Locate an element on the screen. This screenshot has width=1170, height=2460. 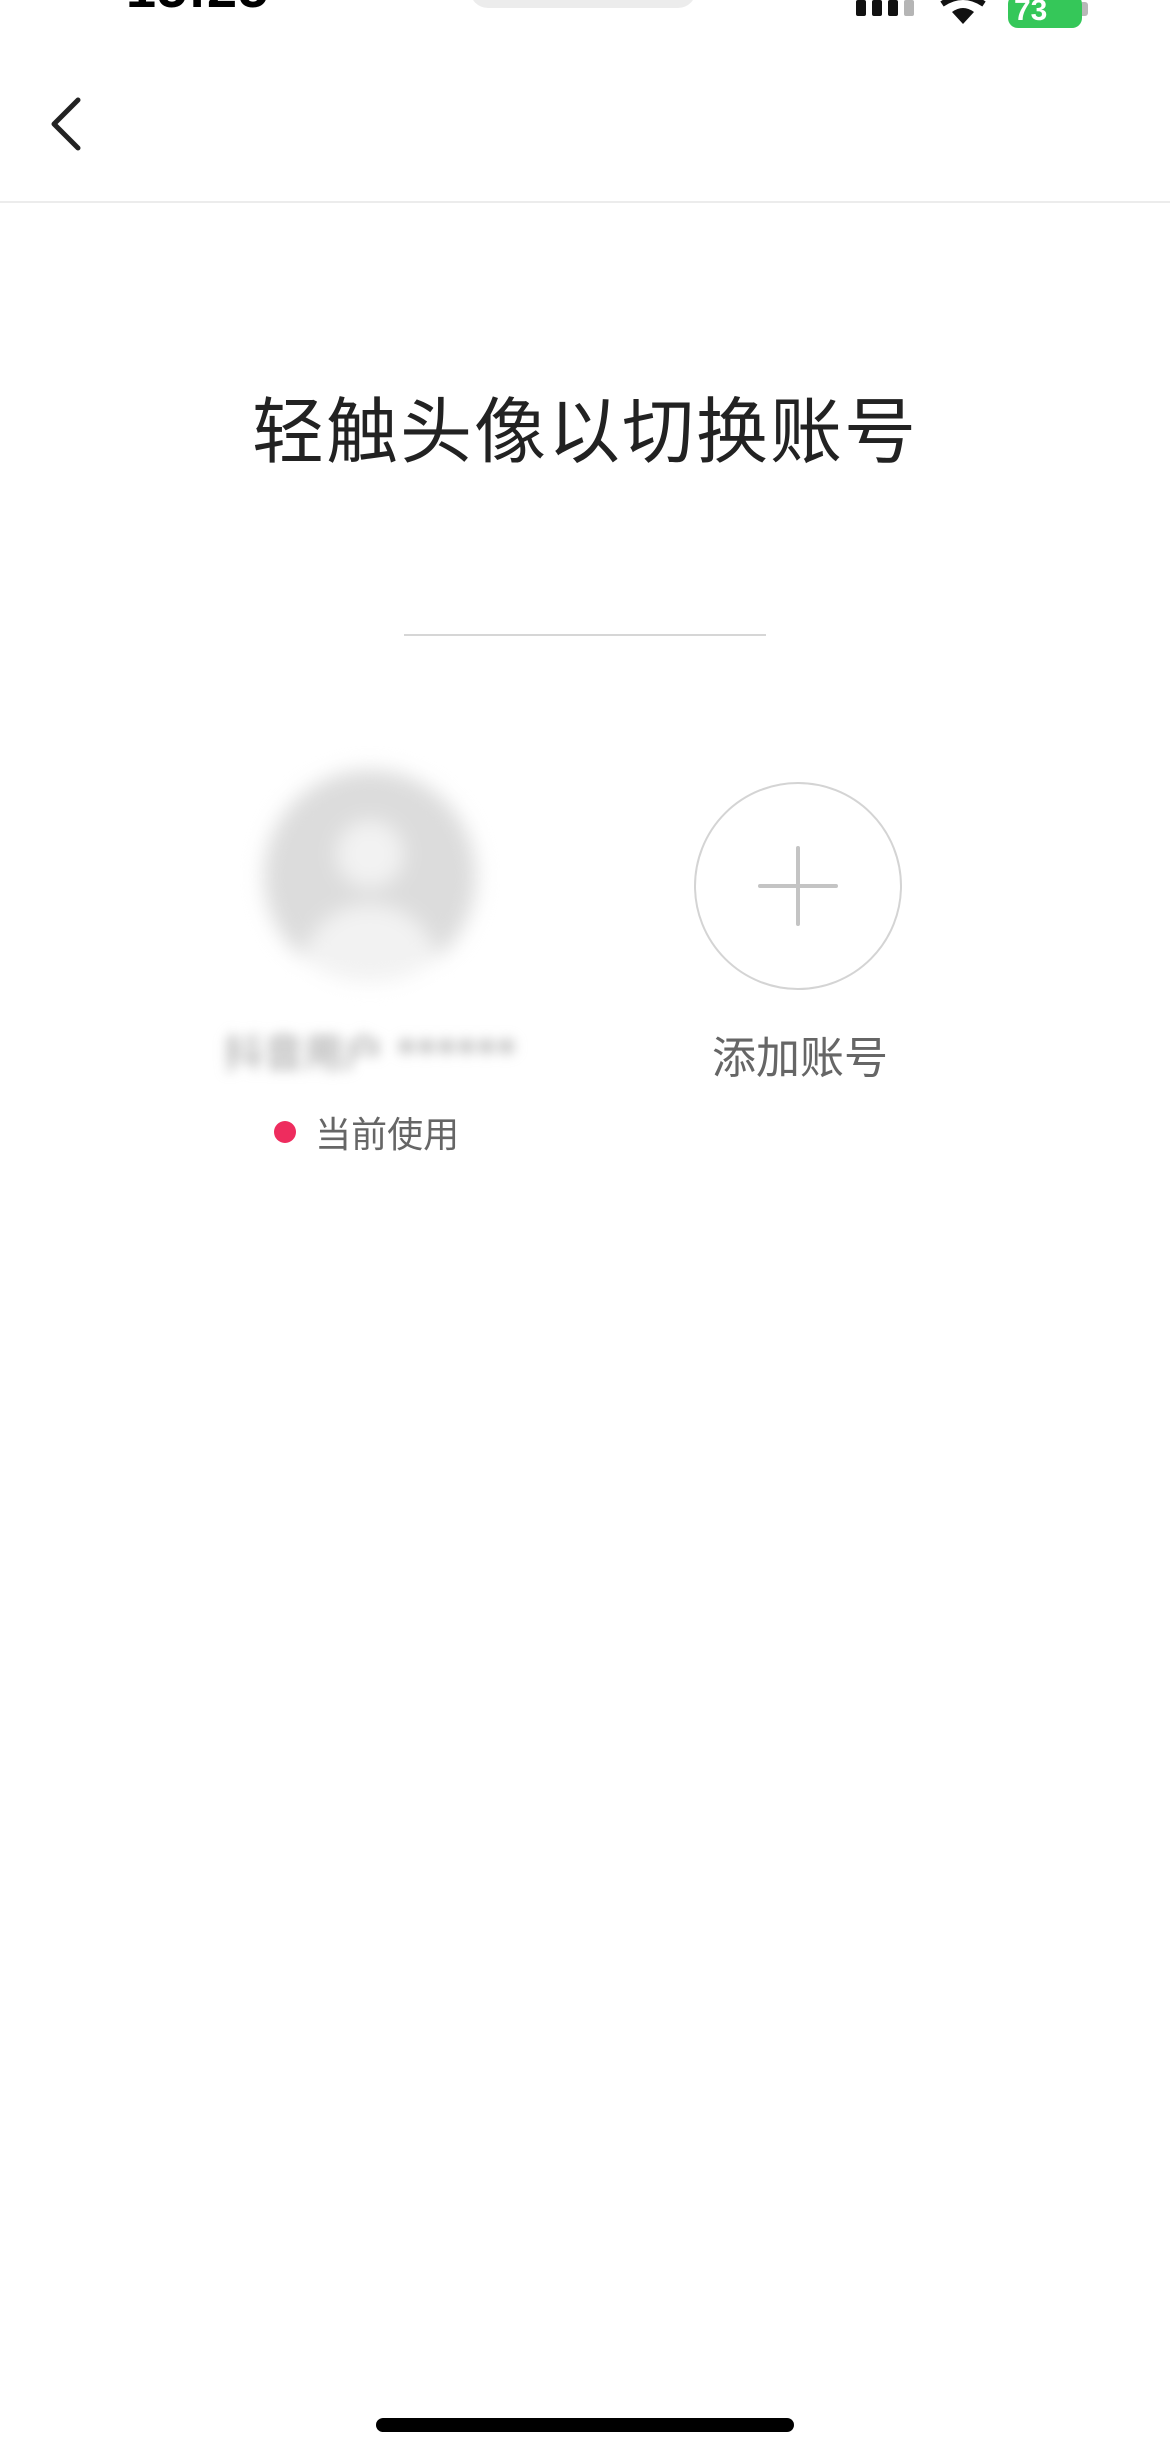
current-status: 当前使用 is located at coordinates (366, 1136).